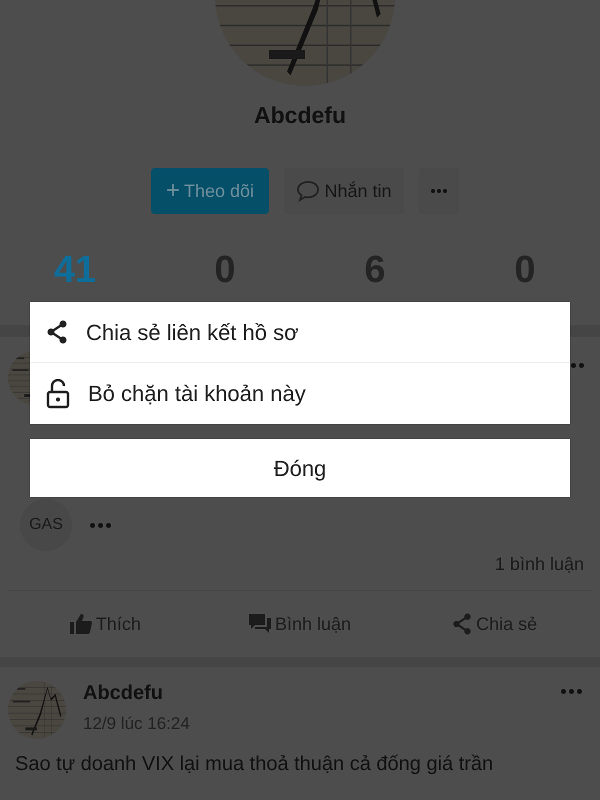 Image resolution: width=600 pixels, height=800 pixels. I want to click on speech-bubbles-icon, so click(259, 624).